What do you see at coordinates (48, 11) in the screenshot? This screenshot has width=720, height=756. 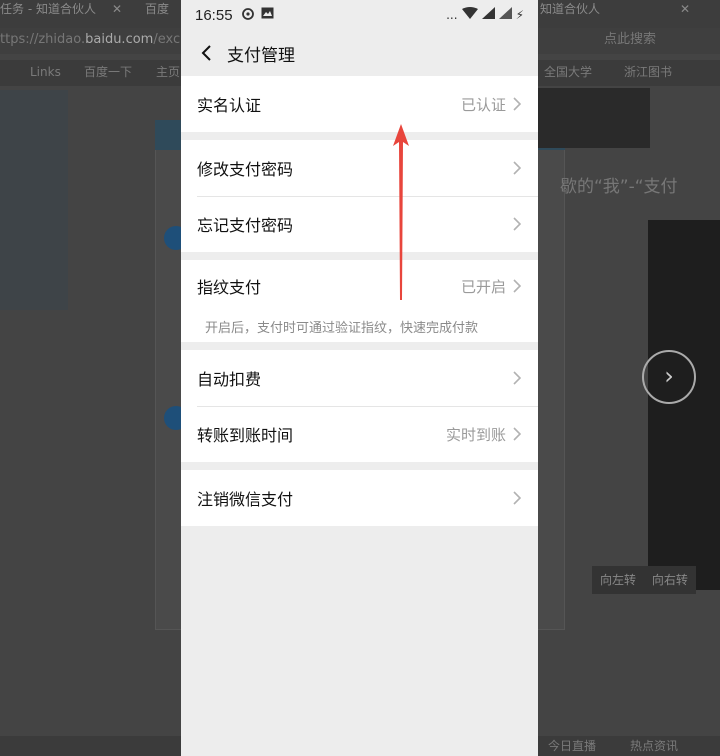 I see `browser-tab: 任务 - 知道合伙人` at bounding box center [48, 11].